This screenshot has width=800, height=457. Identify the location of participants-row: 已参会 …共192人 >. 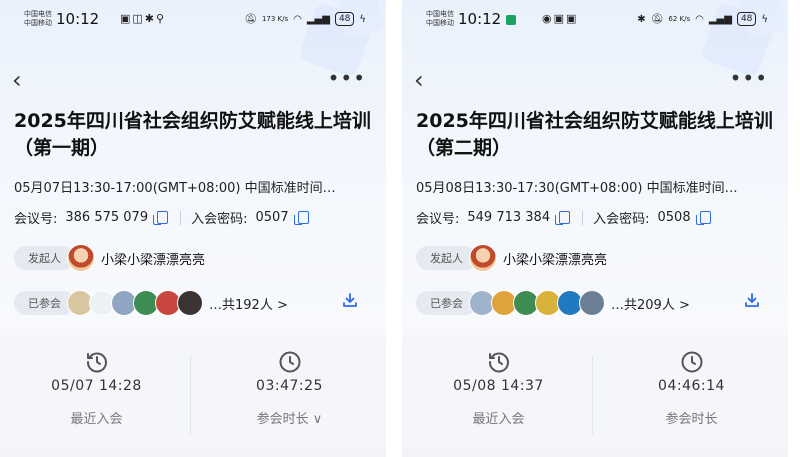
(195, 303).